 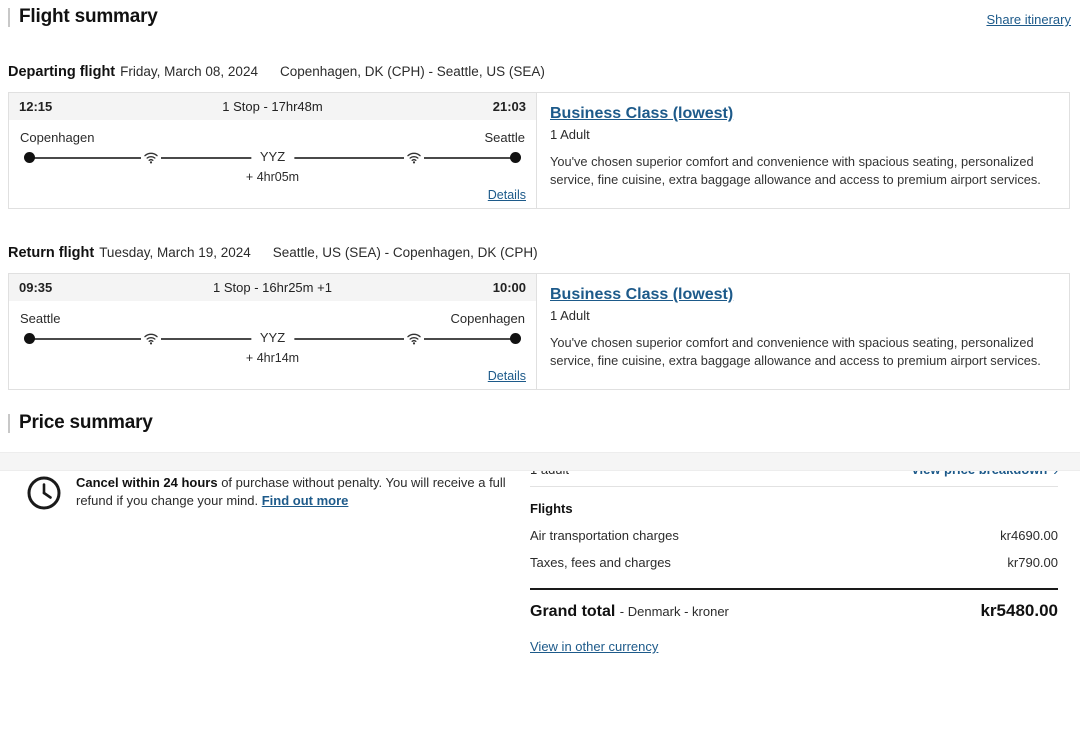 What do you see at coordinates (1029, 535) in the screenshot?
I see `price-row-amount: kr4690.00` at bounding box center [1029, 535].